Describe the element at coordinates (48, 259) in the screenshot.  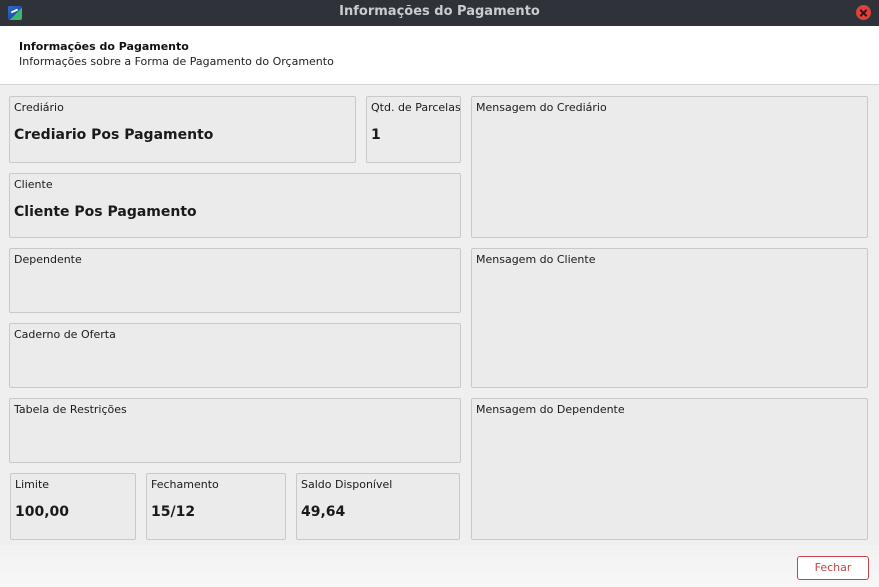
I see `dependente-label: Dependente` at that location.